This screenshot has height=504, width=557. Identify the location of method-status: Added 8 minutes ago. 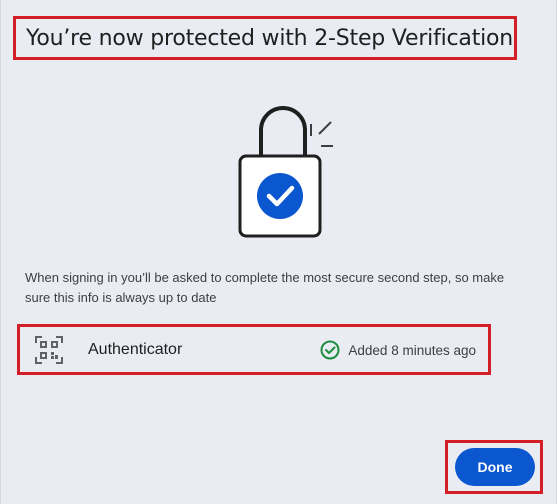
(398, 350).